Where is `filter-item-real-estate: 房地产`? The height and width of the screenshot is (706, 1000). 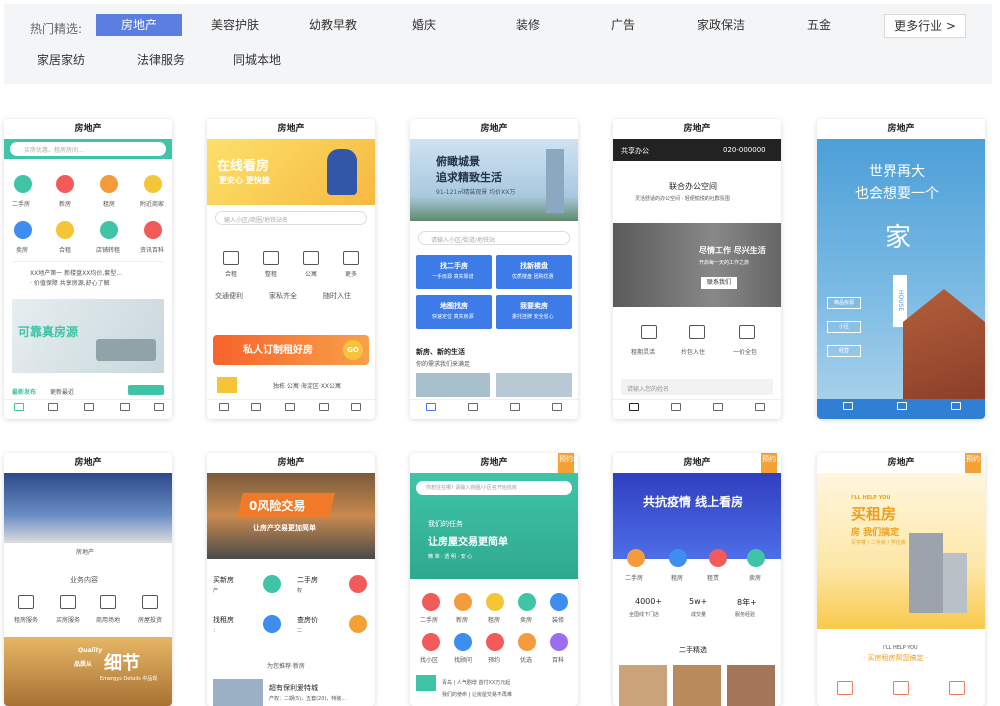
filter-item-real-estate: 房地产 is located at coordinates (139, 25).